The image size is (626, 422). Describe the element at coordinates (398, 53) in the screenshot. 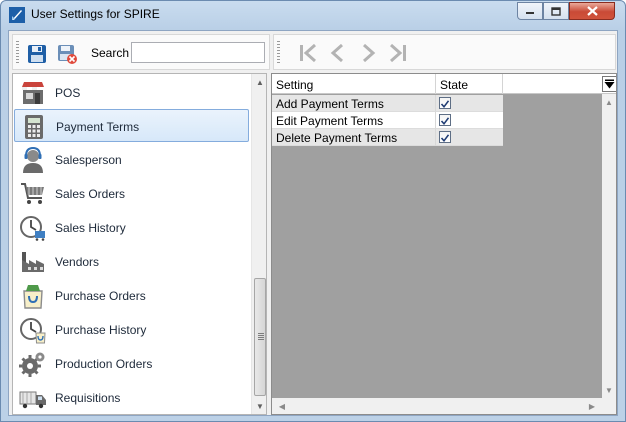

I see `last-record-icon` at that location.